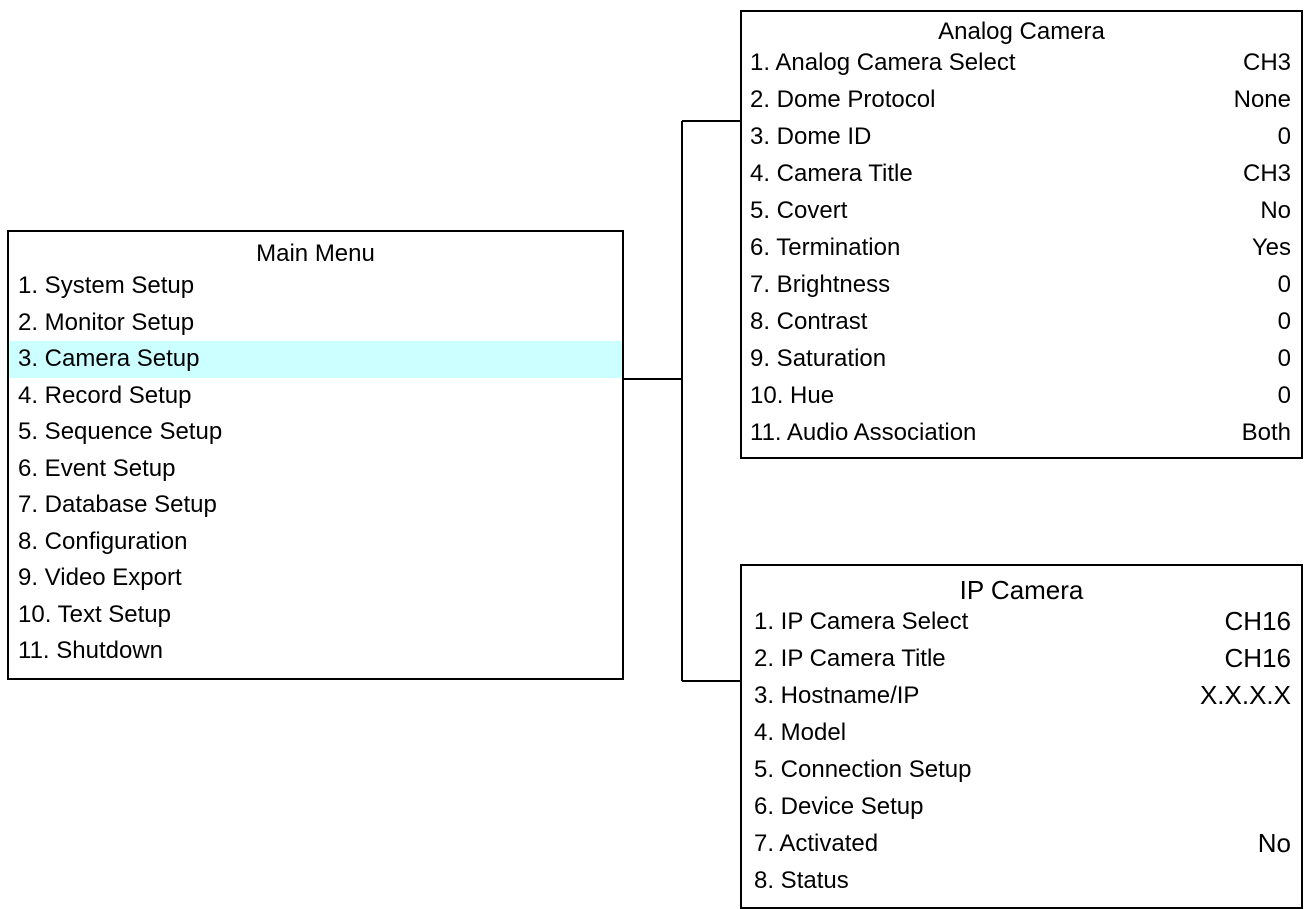 The width and height of the screenshot is (1307, 909). I want to click on main-menu-item-text-setup: 10. Text Setup, so click(315, 615).